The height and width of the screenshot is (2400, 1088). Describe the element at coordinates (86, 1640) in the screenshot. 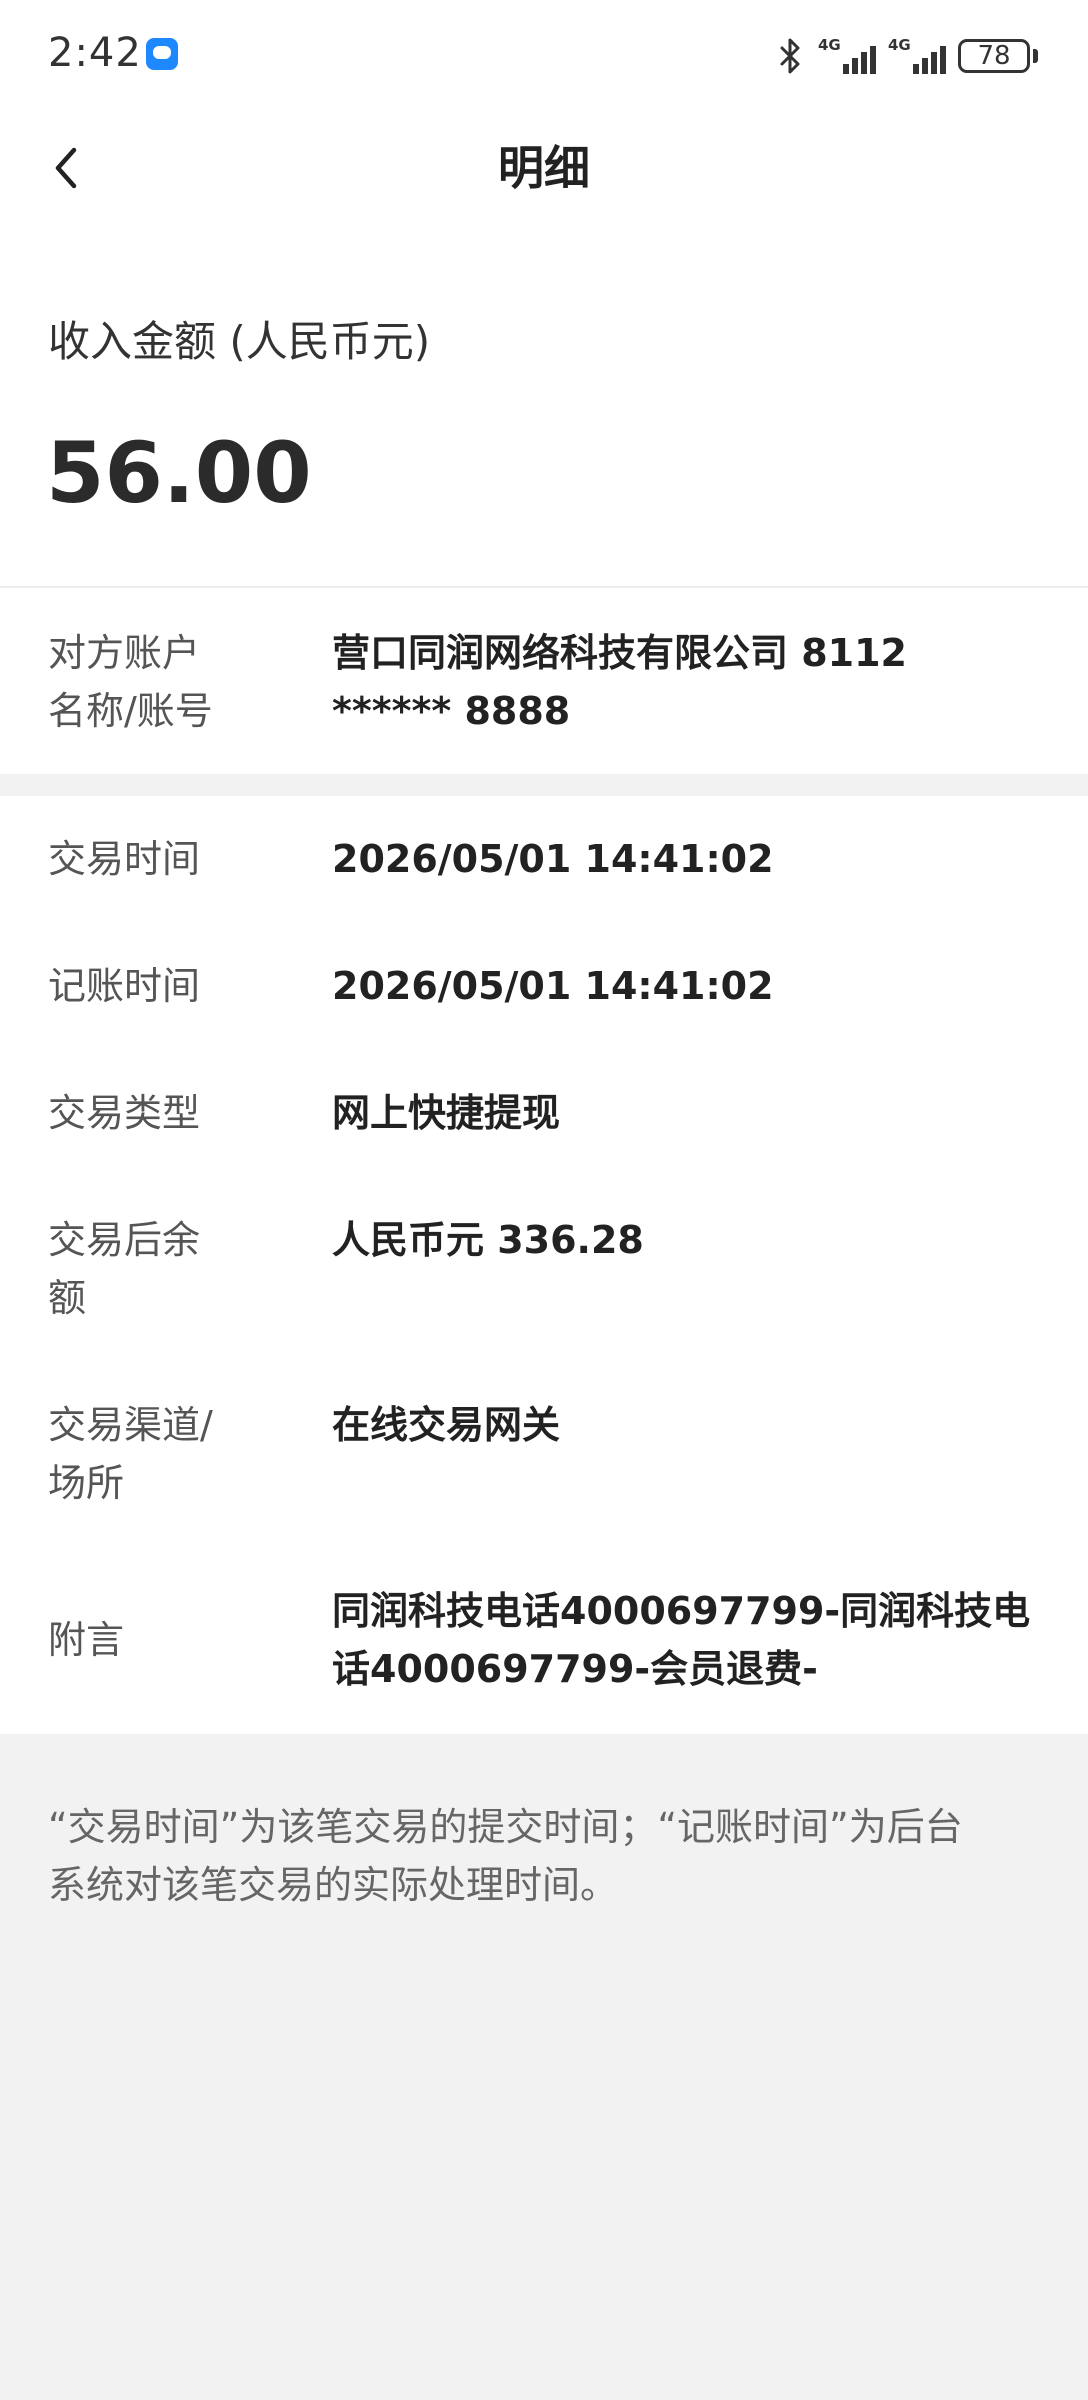

I see `detail-label: 附言` at that location.